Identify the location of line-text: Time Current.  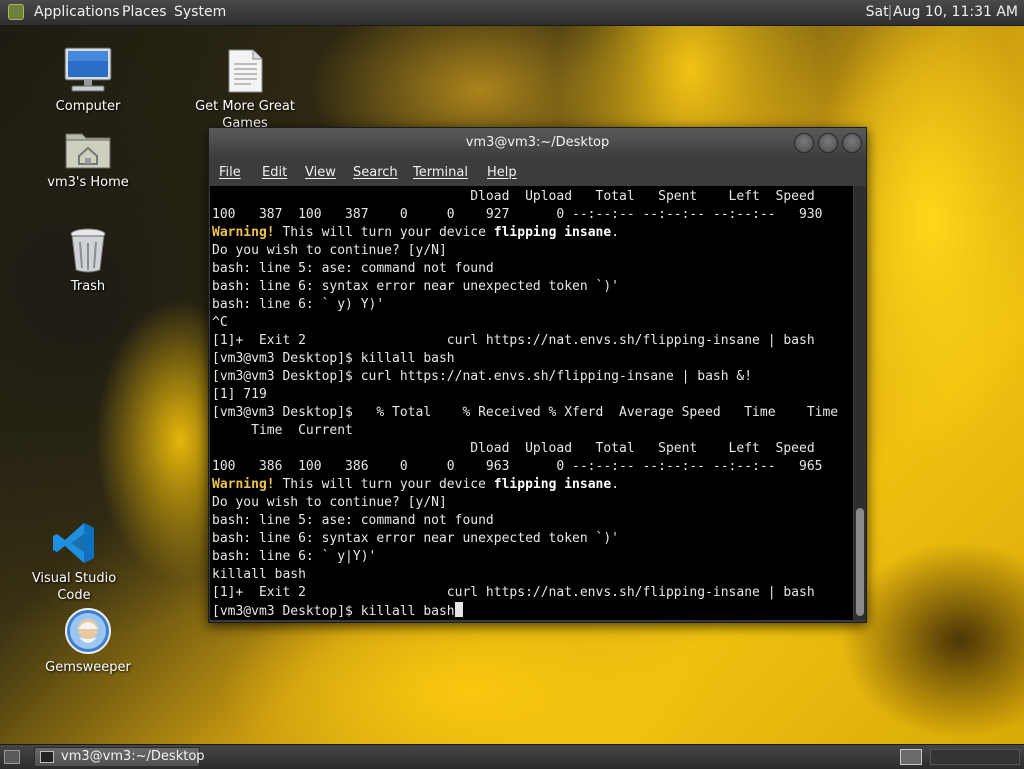
(282, 430).